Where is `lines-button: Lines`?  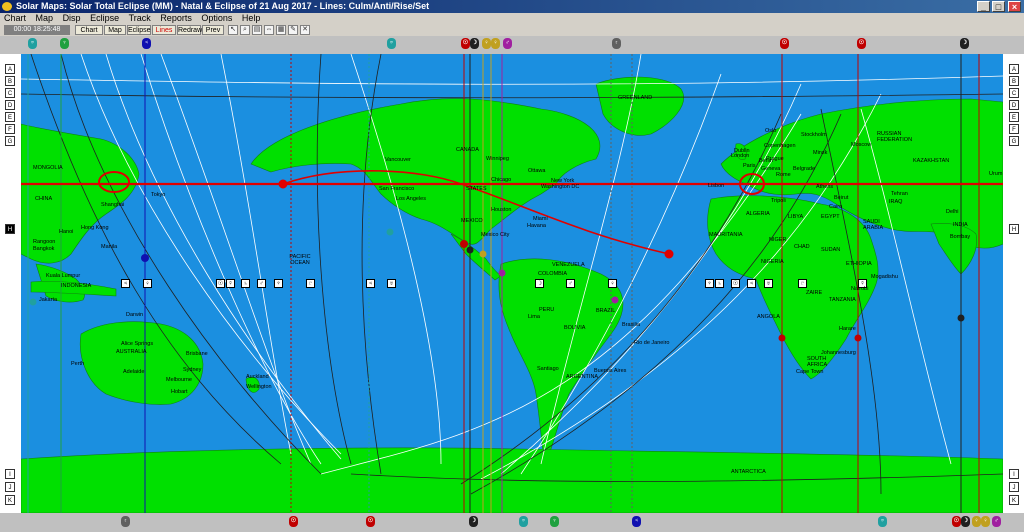
lines-button: Lines is located at coordinates (164, 30).